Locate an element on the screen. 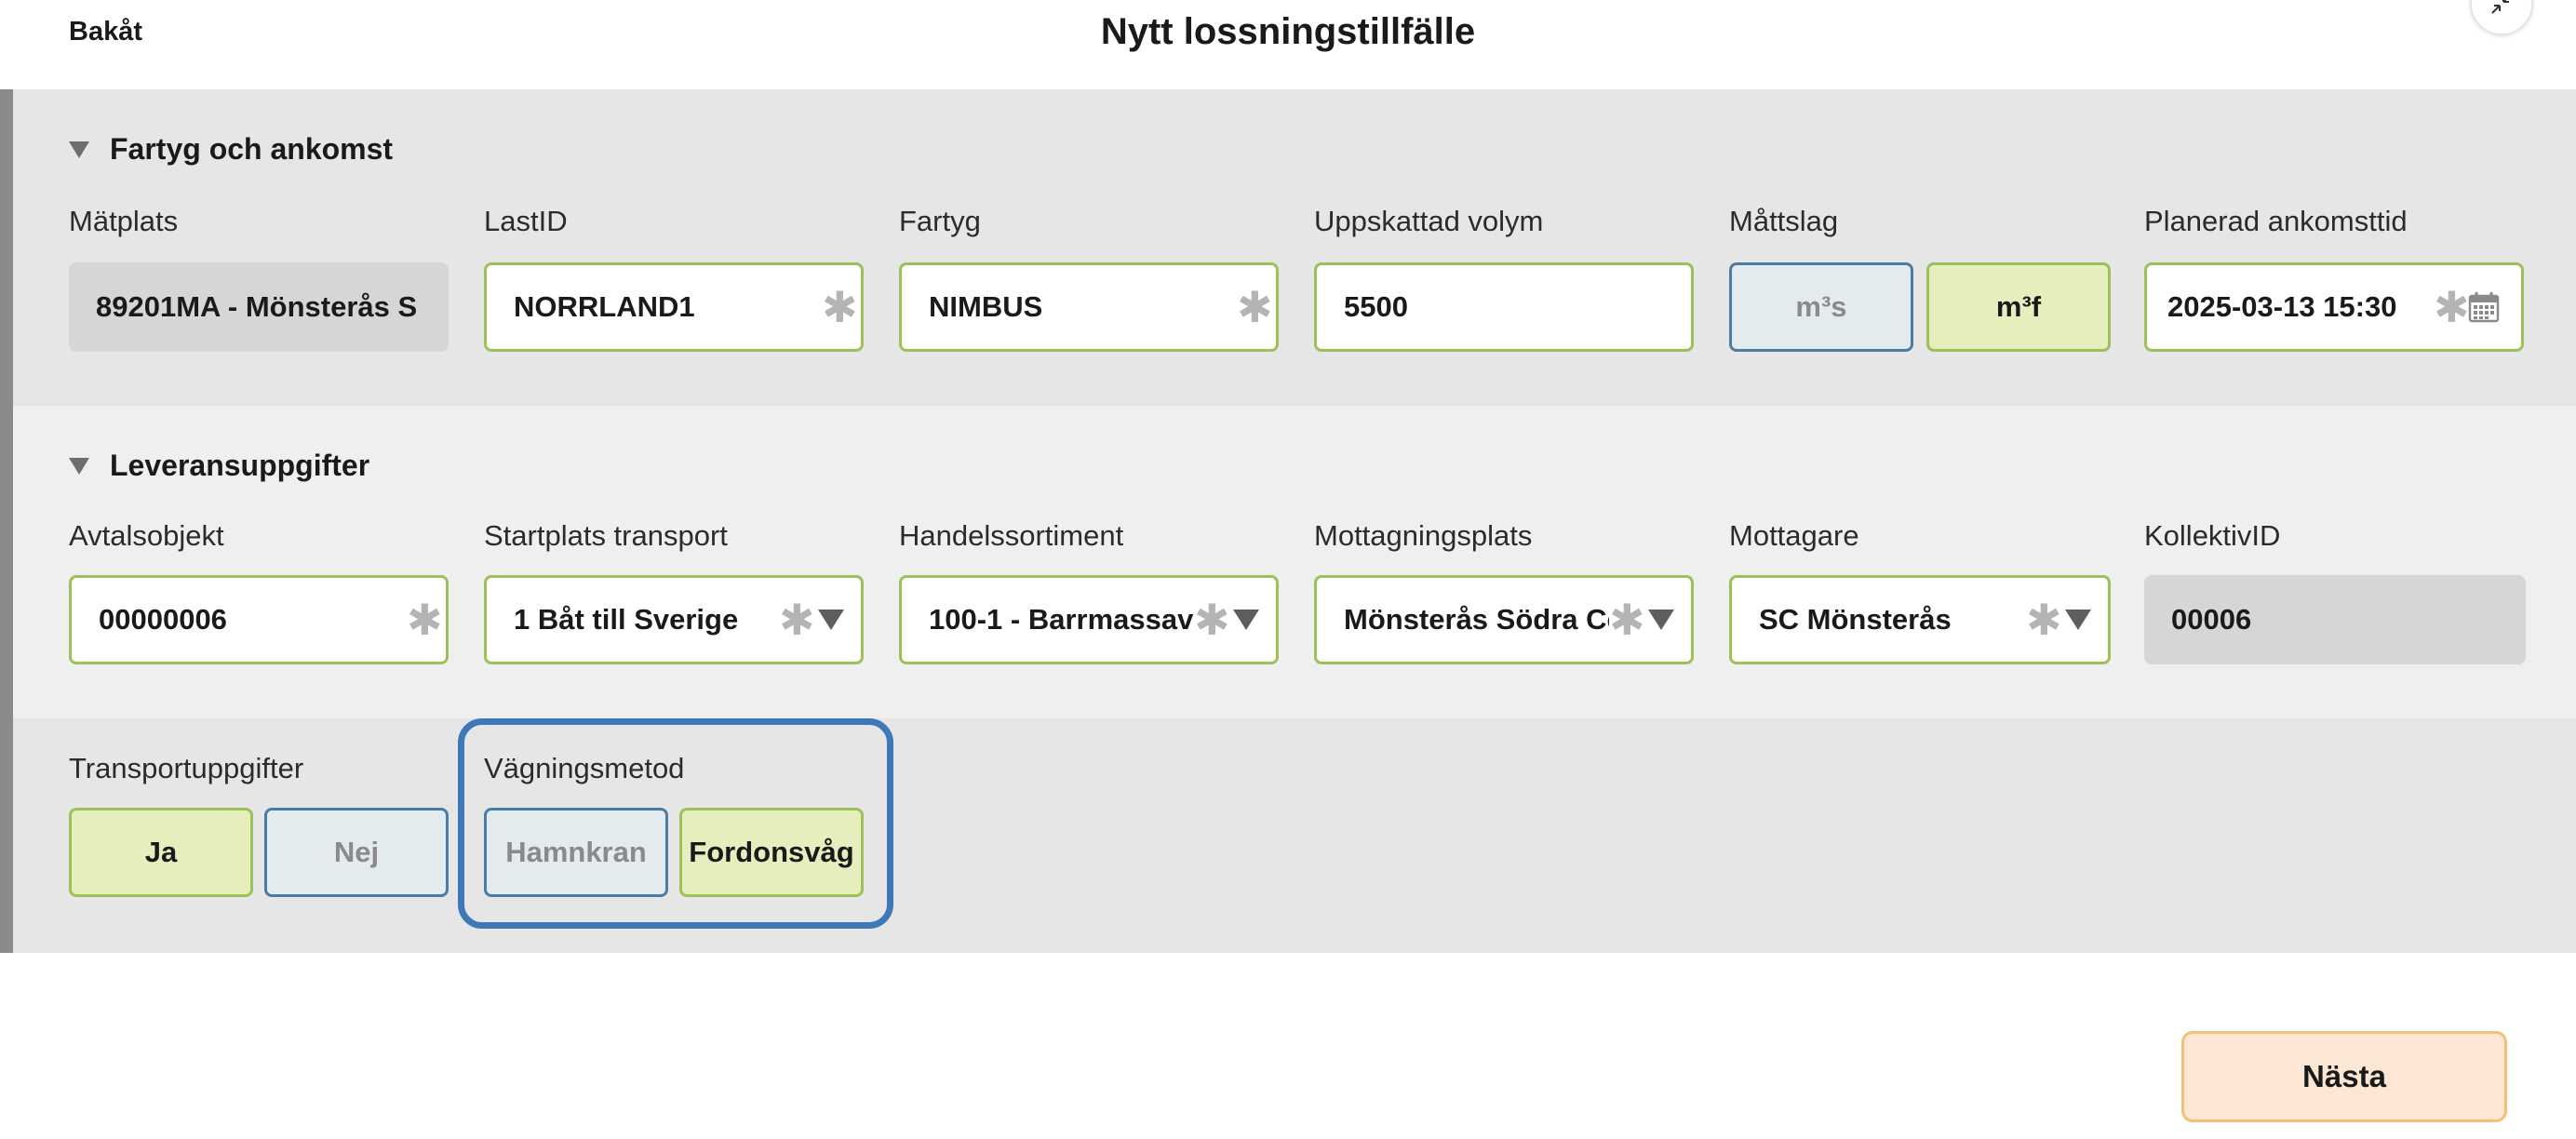 Image resolution: width=2576 pixels, height=1139 pixels. matplats-value: 89201MA - Mönsterås S is located at coordinates (257, 306).